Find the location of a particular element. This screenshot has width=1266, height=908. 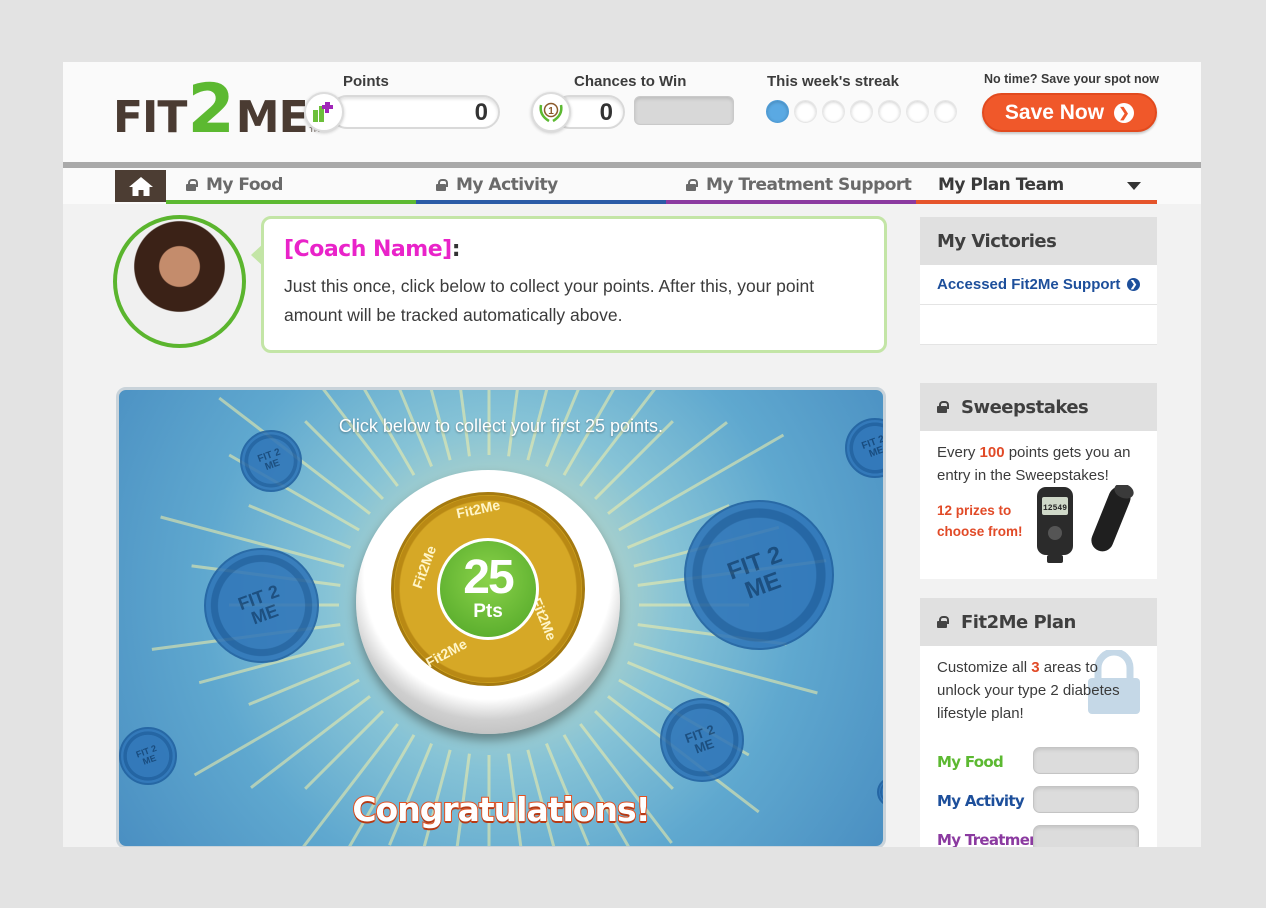

plan-header: Fit2Me Plan is located at coordinates (1038, 622).